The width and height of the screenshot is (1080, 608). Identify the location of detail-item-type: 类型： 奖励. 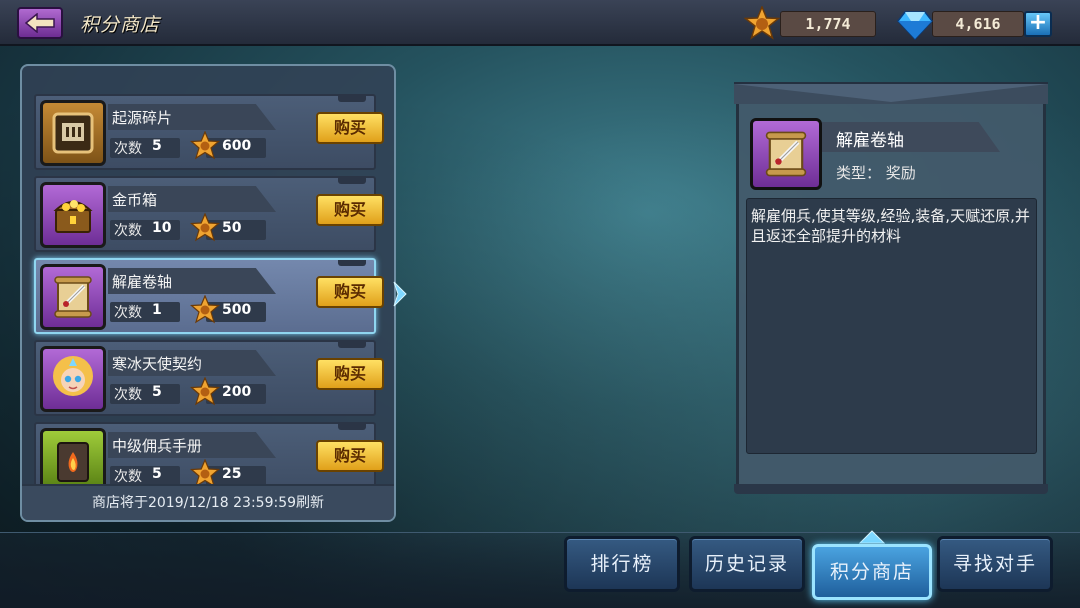
(876, 173).